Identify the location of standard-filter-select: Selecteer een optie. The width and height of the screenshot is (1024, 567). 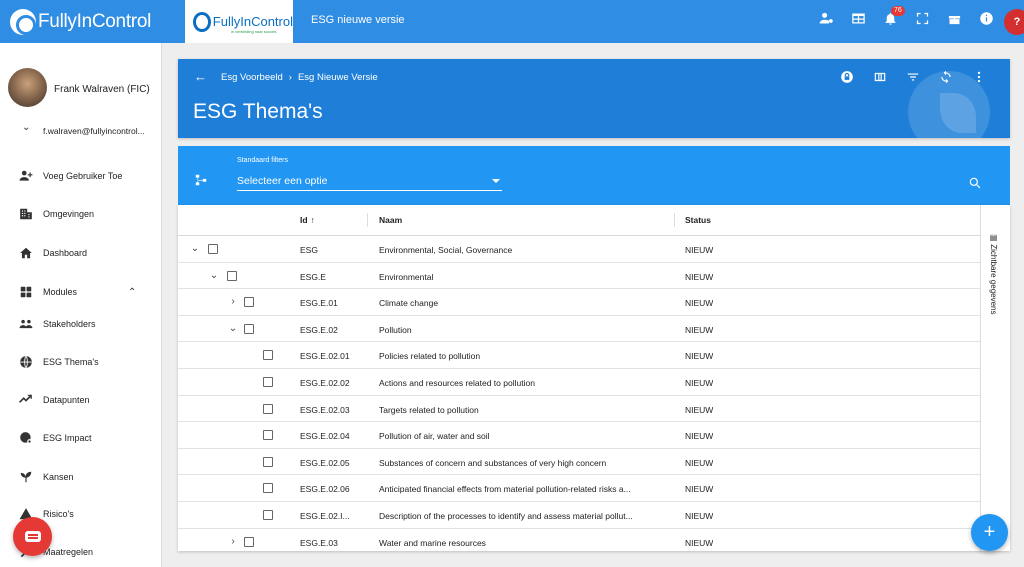
(369, 181).